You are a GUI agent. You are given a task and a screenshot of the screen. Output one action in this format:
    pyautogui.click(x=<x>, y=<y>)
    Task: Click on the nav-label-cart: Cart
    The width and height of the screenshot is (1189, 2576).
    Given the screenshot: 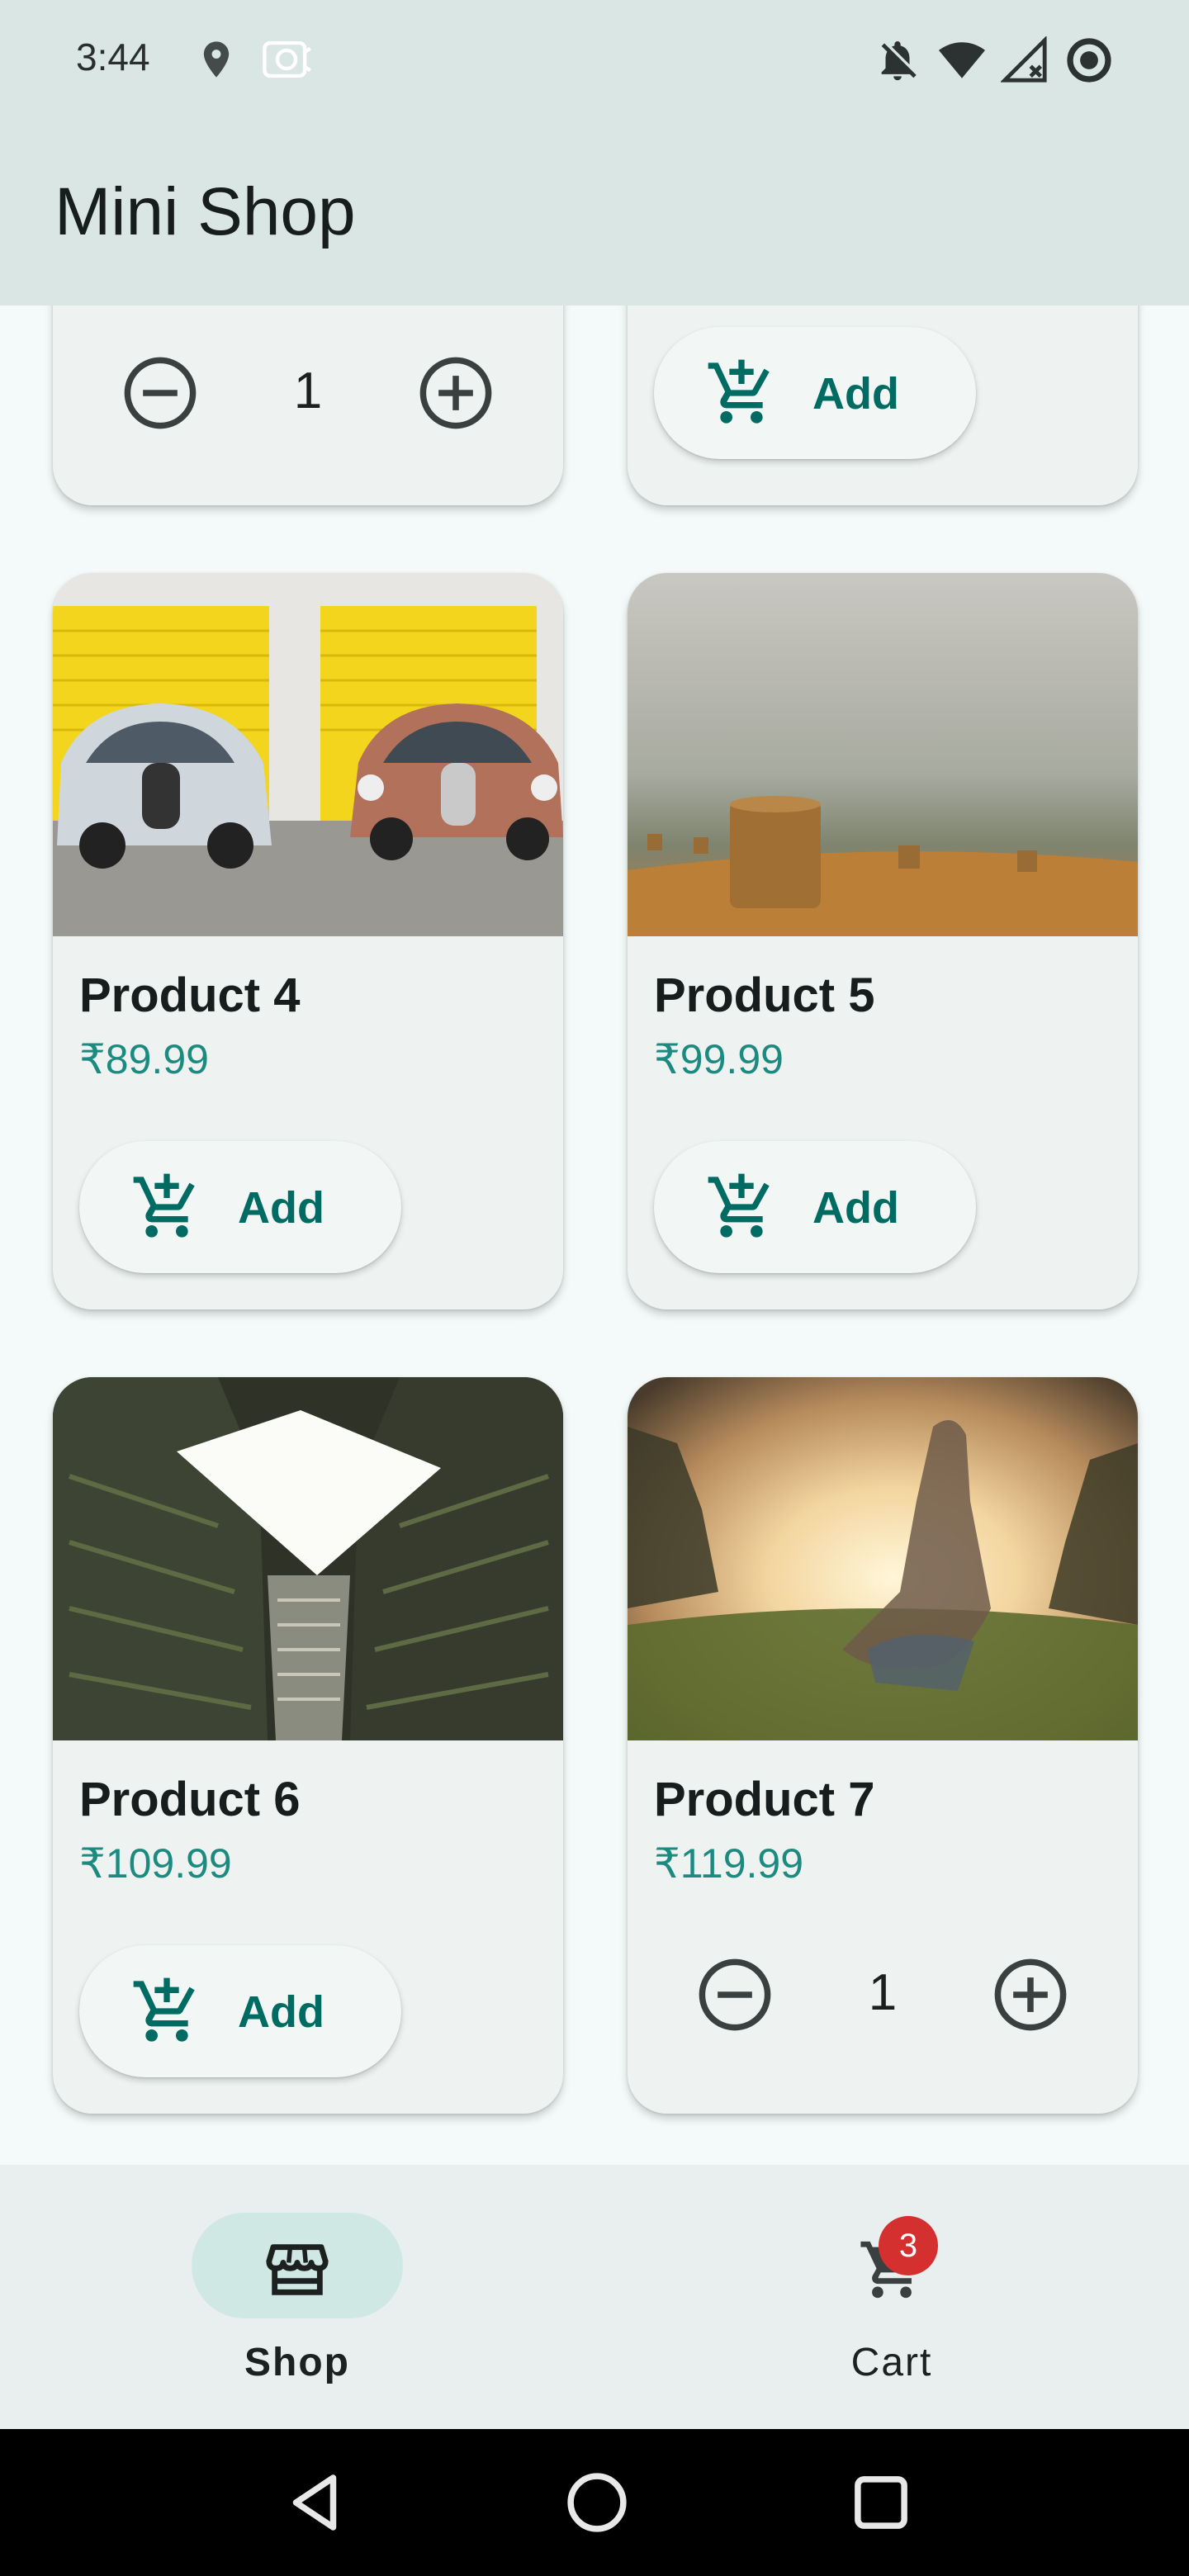 What is the action you would take?
    pyautogui.click(x=891, y=2362)
    